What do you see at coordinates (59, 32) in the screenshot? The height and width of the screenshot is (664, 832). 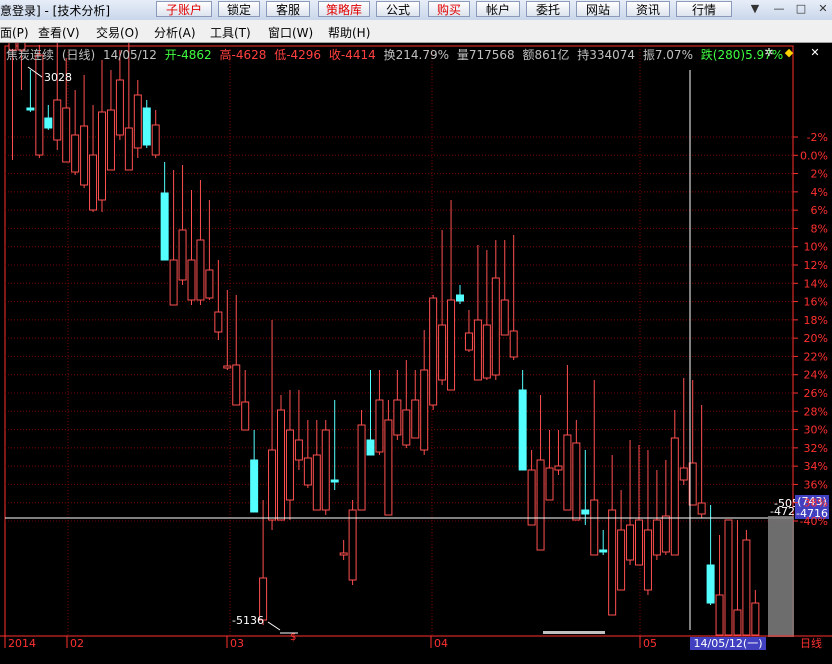 I see `menu-view: 查看(V)` at bounding box center [59, 32].